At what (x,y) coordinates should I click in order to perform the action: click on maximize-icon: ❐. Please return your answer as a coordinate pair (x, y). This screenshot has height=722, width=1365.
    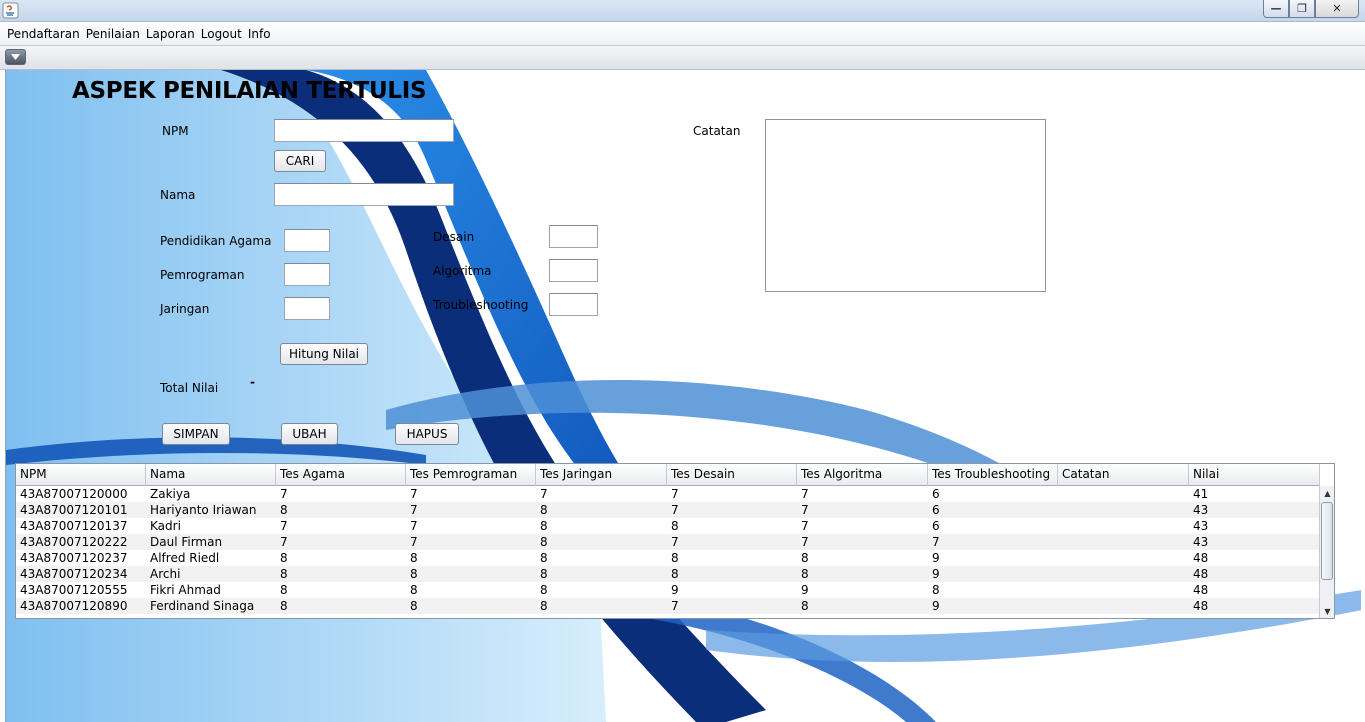
    Looking at the image, I should click on (1302, 8).